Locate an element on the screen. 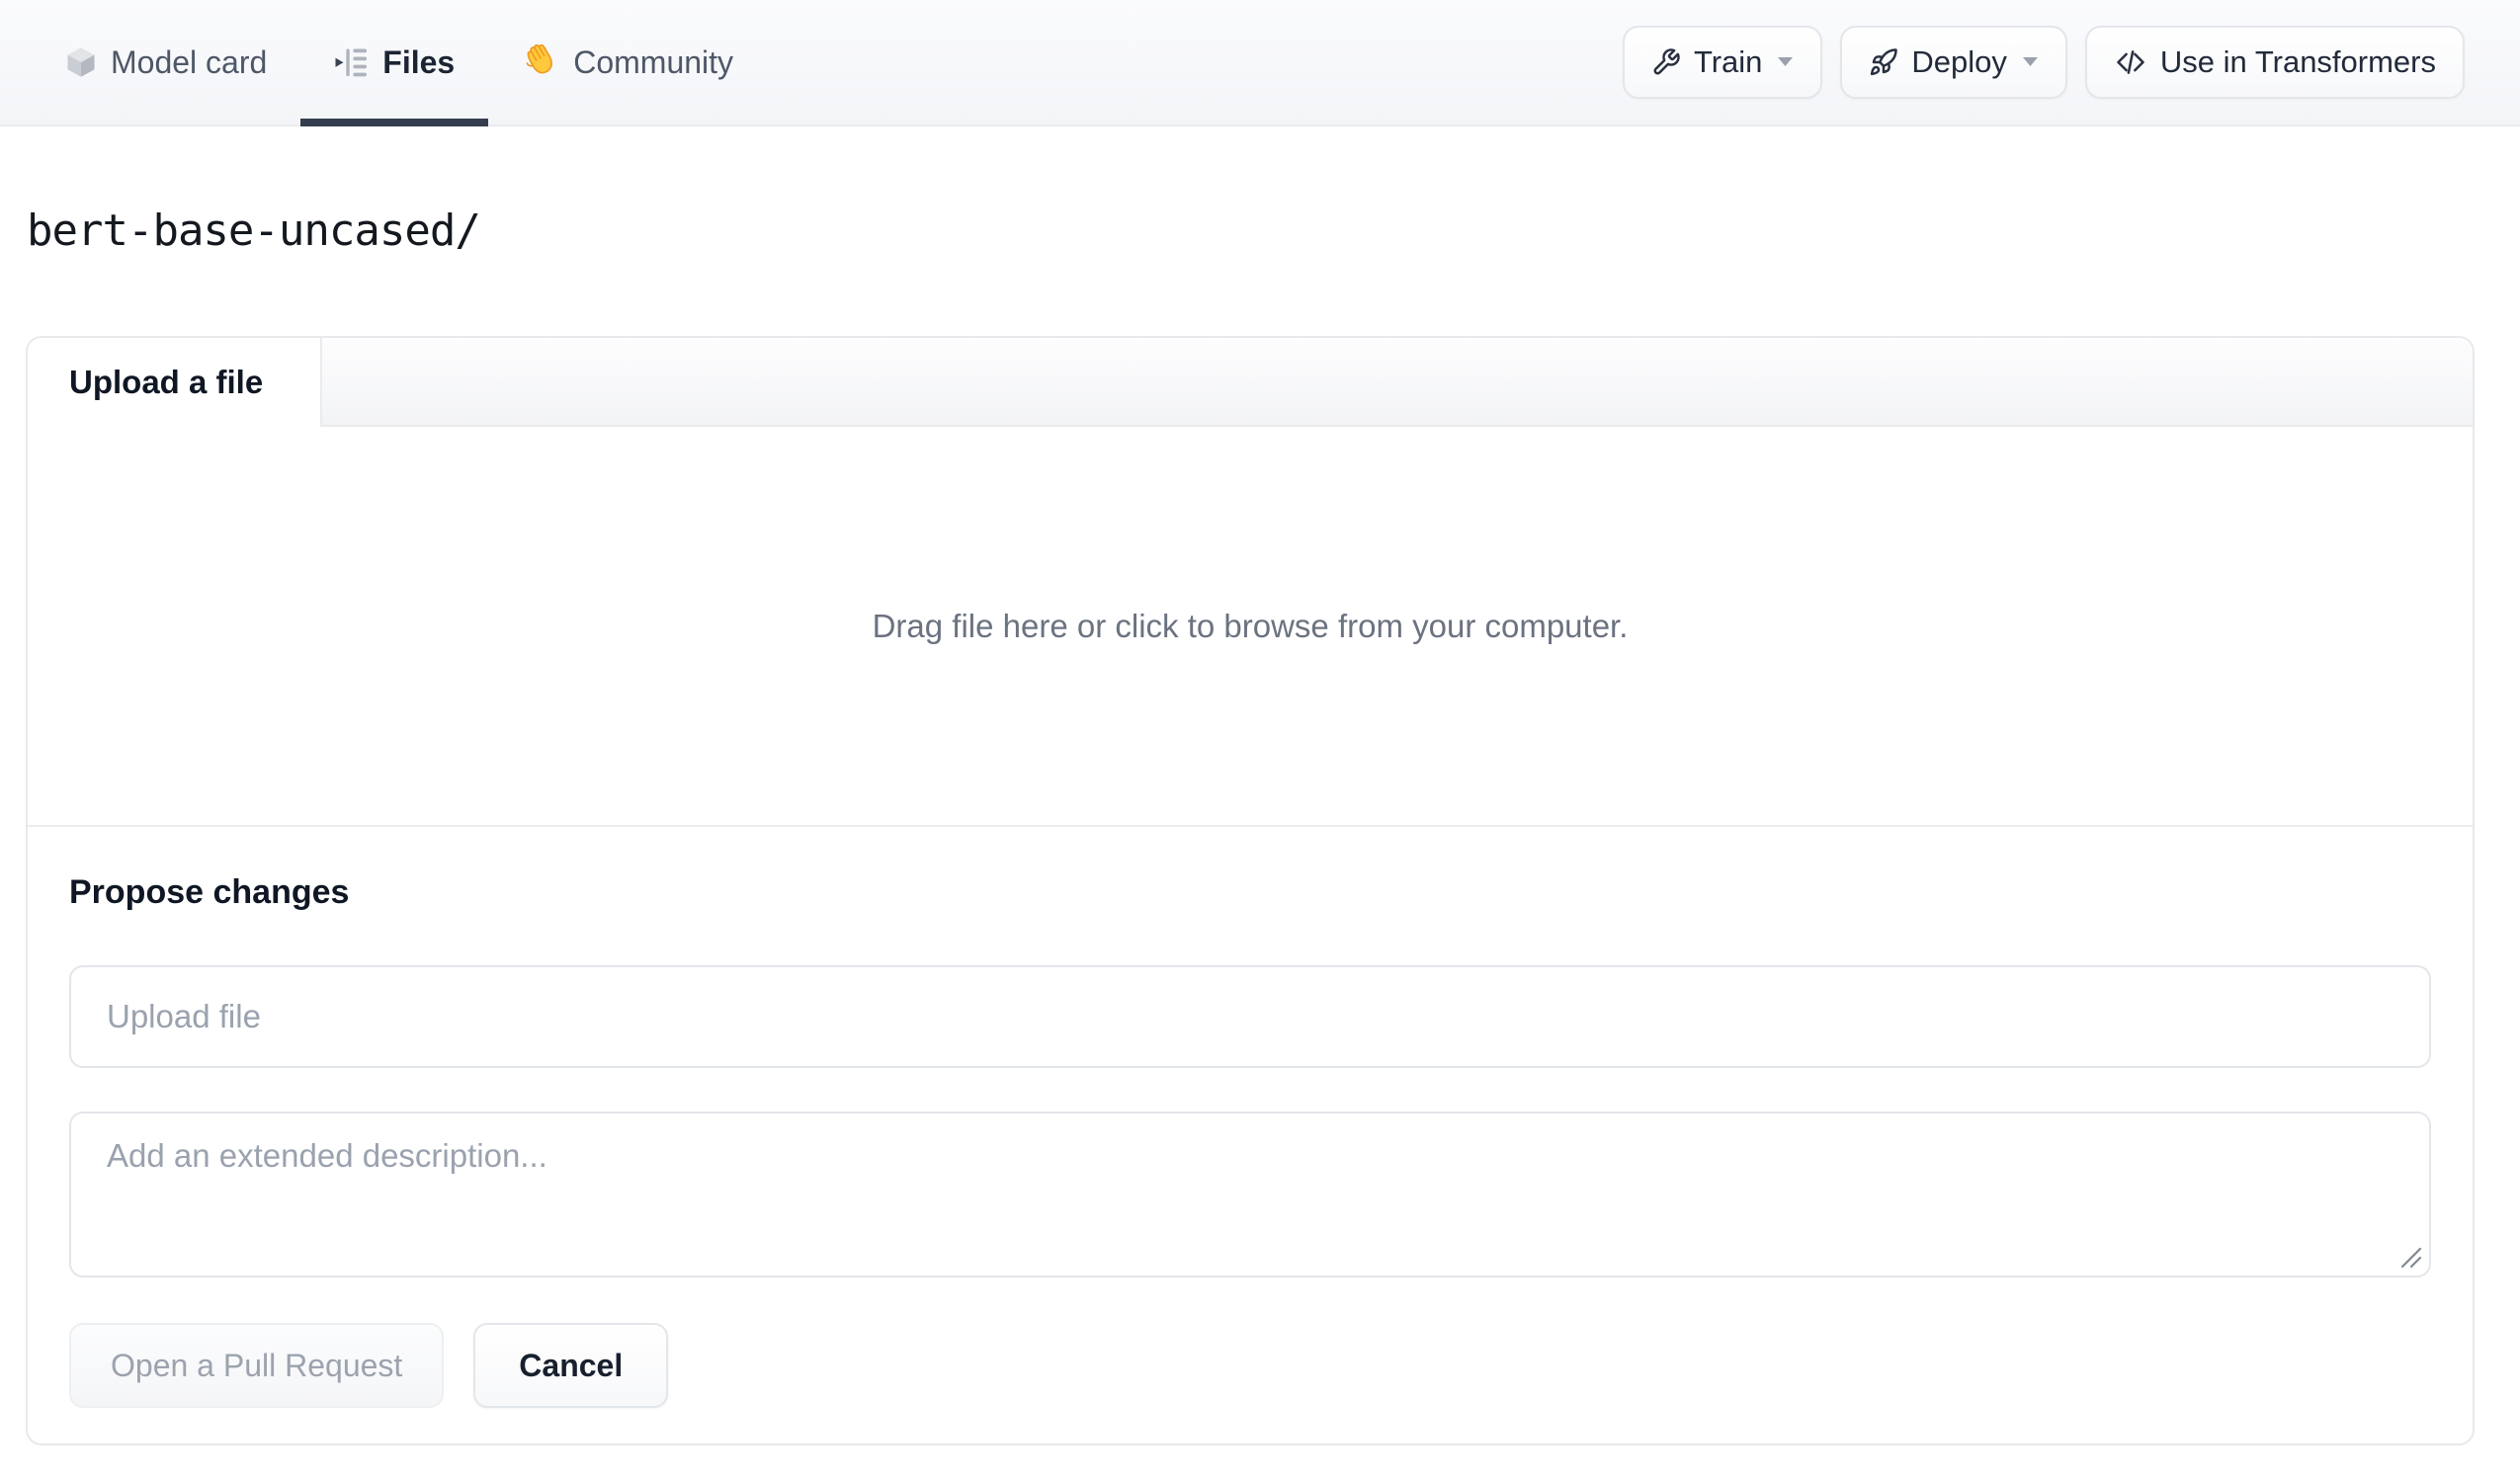 The image size is (2520, 1482). cube-icon is located at coordinates (81, 62).